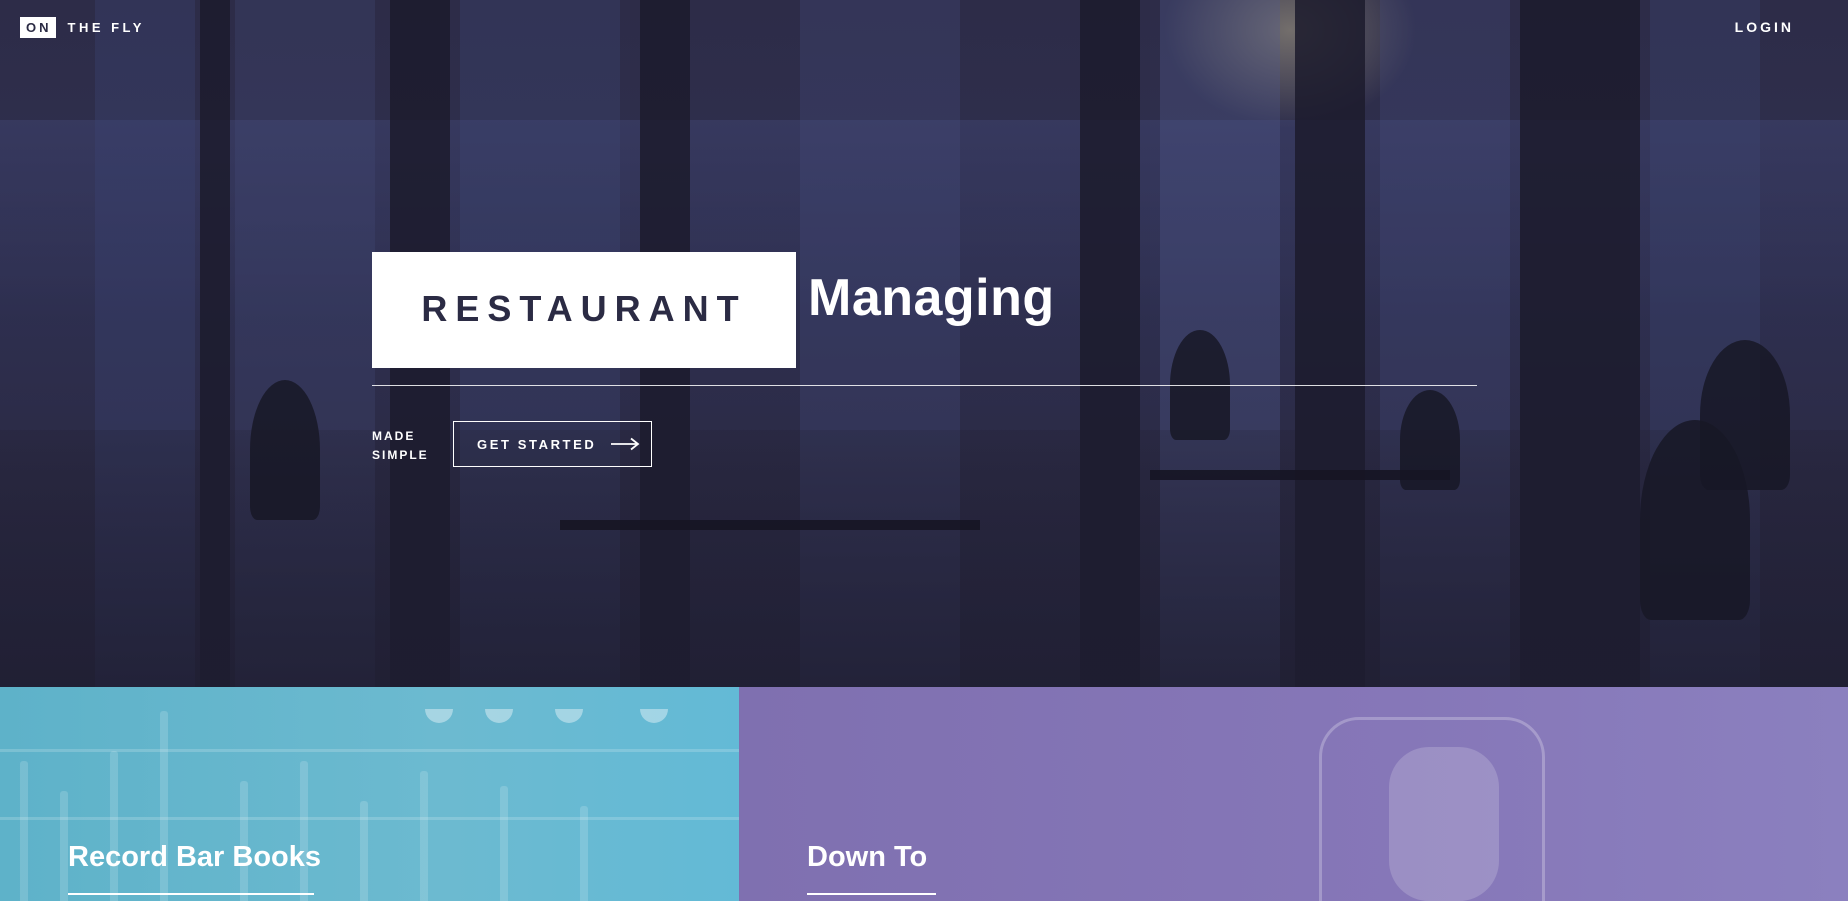 The image size is (1848, 901). Describe the element at coordinates (400, 446) in the screenshot. I see `tagline: MADE SIMPLE` at that location.